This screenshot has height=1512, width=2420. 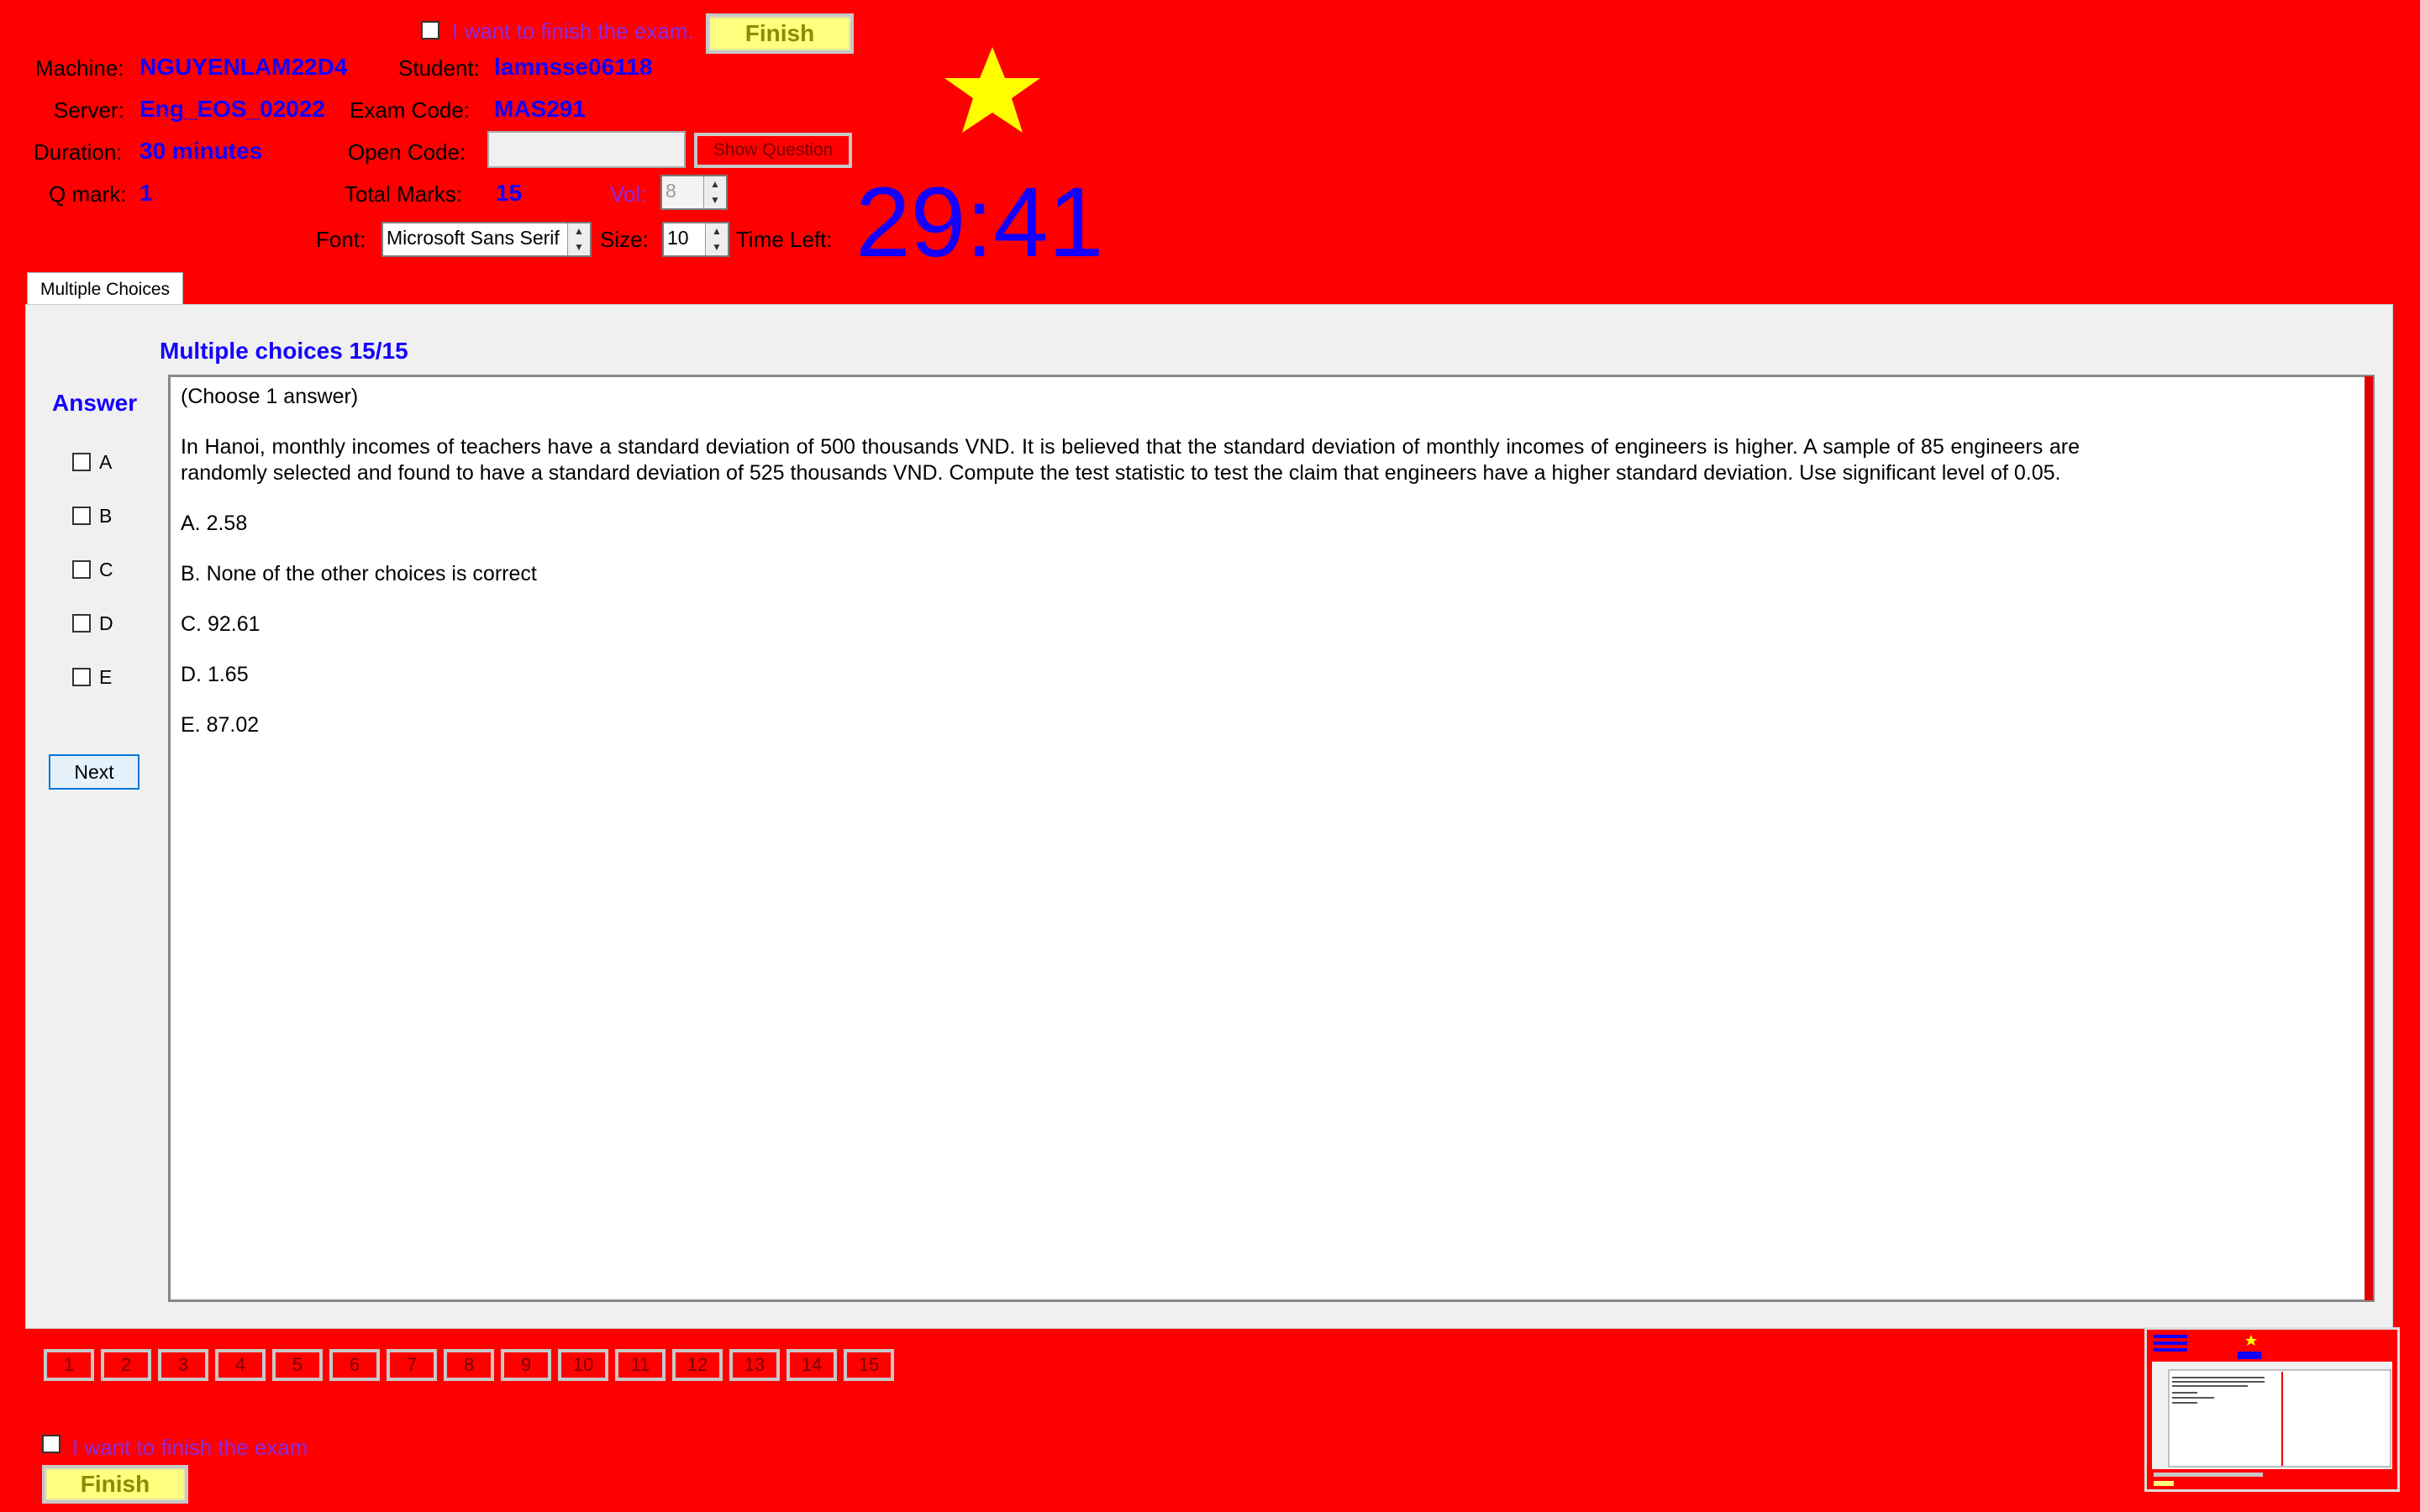 What do you see at coordinates (284, 351) in the screenshot?
I see `question-title: Multiple choices 15/15` at bounding box center [284, 351].